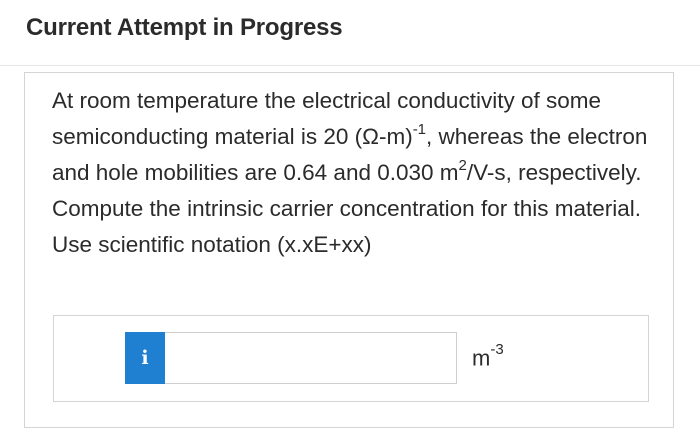  What do you see at coordinates (145, 358) in the screenshot?
I see `info-icon: i` at bounding box center [145, 358].